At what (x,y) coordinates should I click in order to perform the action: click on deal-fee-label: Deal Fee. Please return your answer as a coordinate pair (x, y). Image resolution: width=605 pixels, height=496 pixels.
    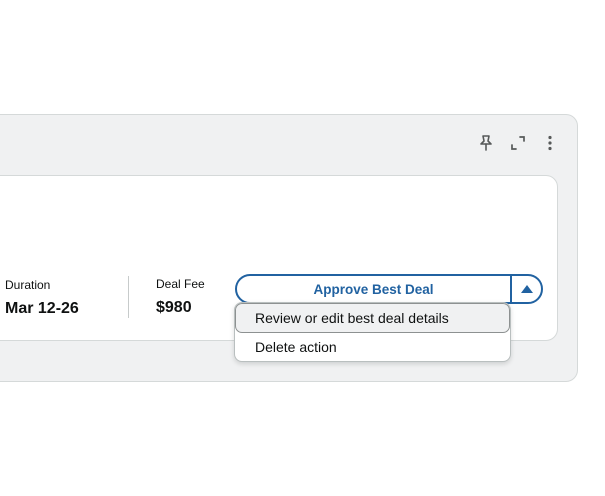
    Looking at the image, I should click on (180, 284).